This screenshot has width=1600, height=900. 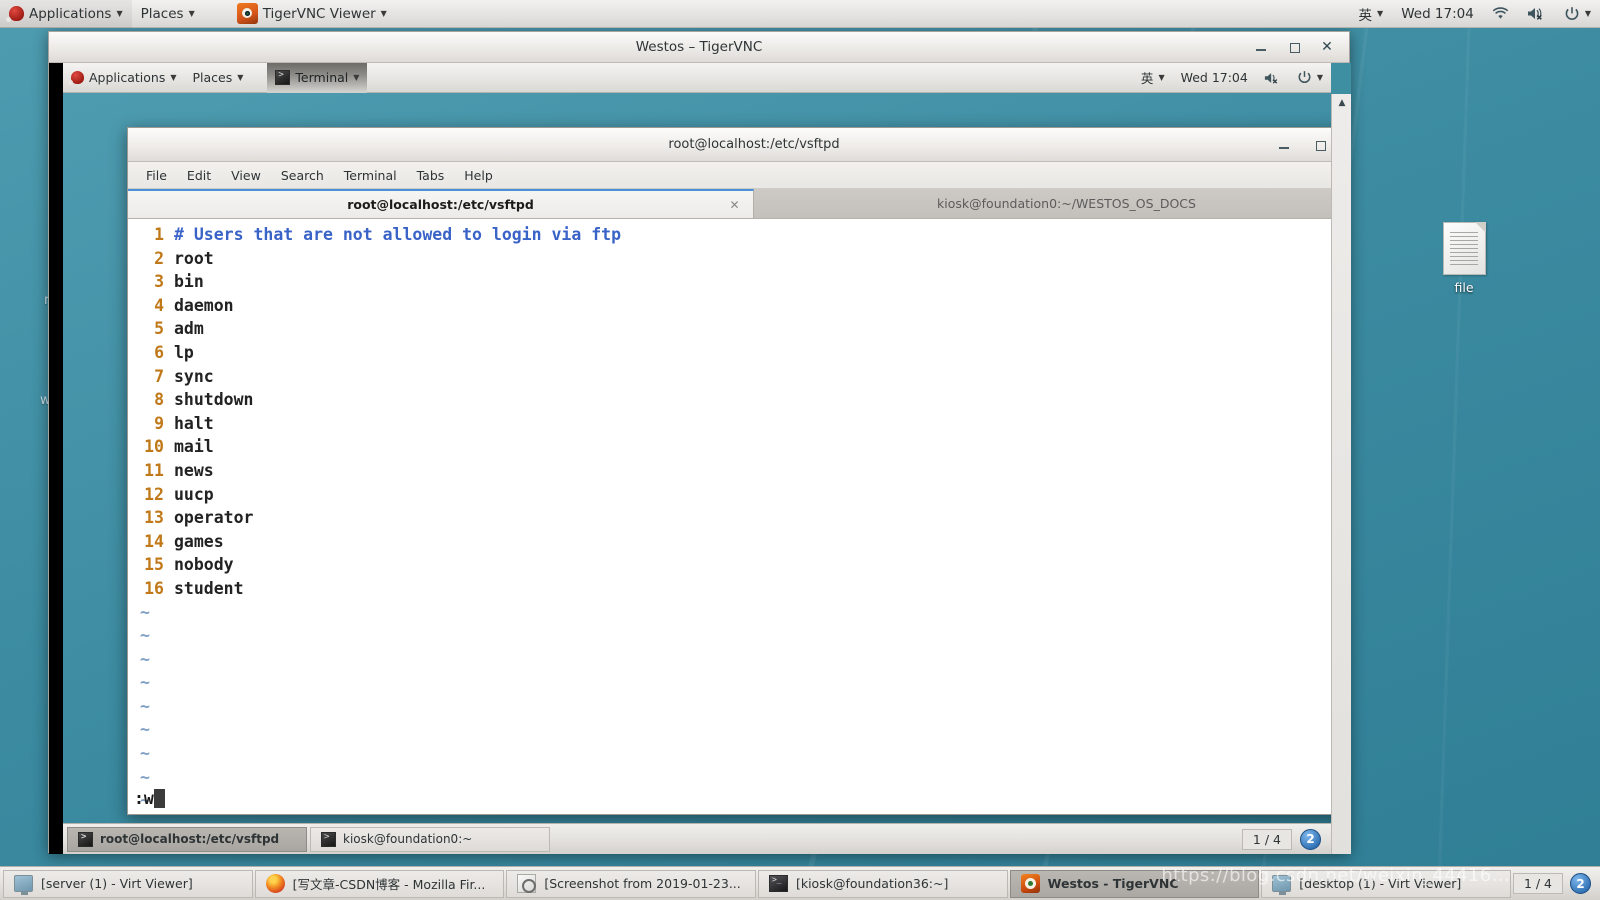 I want to click on vnc-minimize-button, so click(x=1261, y=47).